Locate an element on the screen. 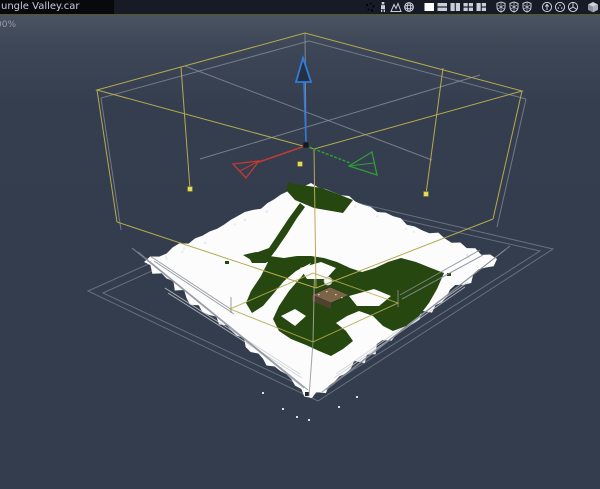 This screenshot has height=489, width=600. particles-icon is located at coordinates (369, 7).